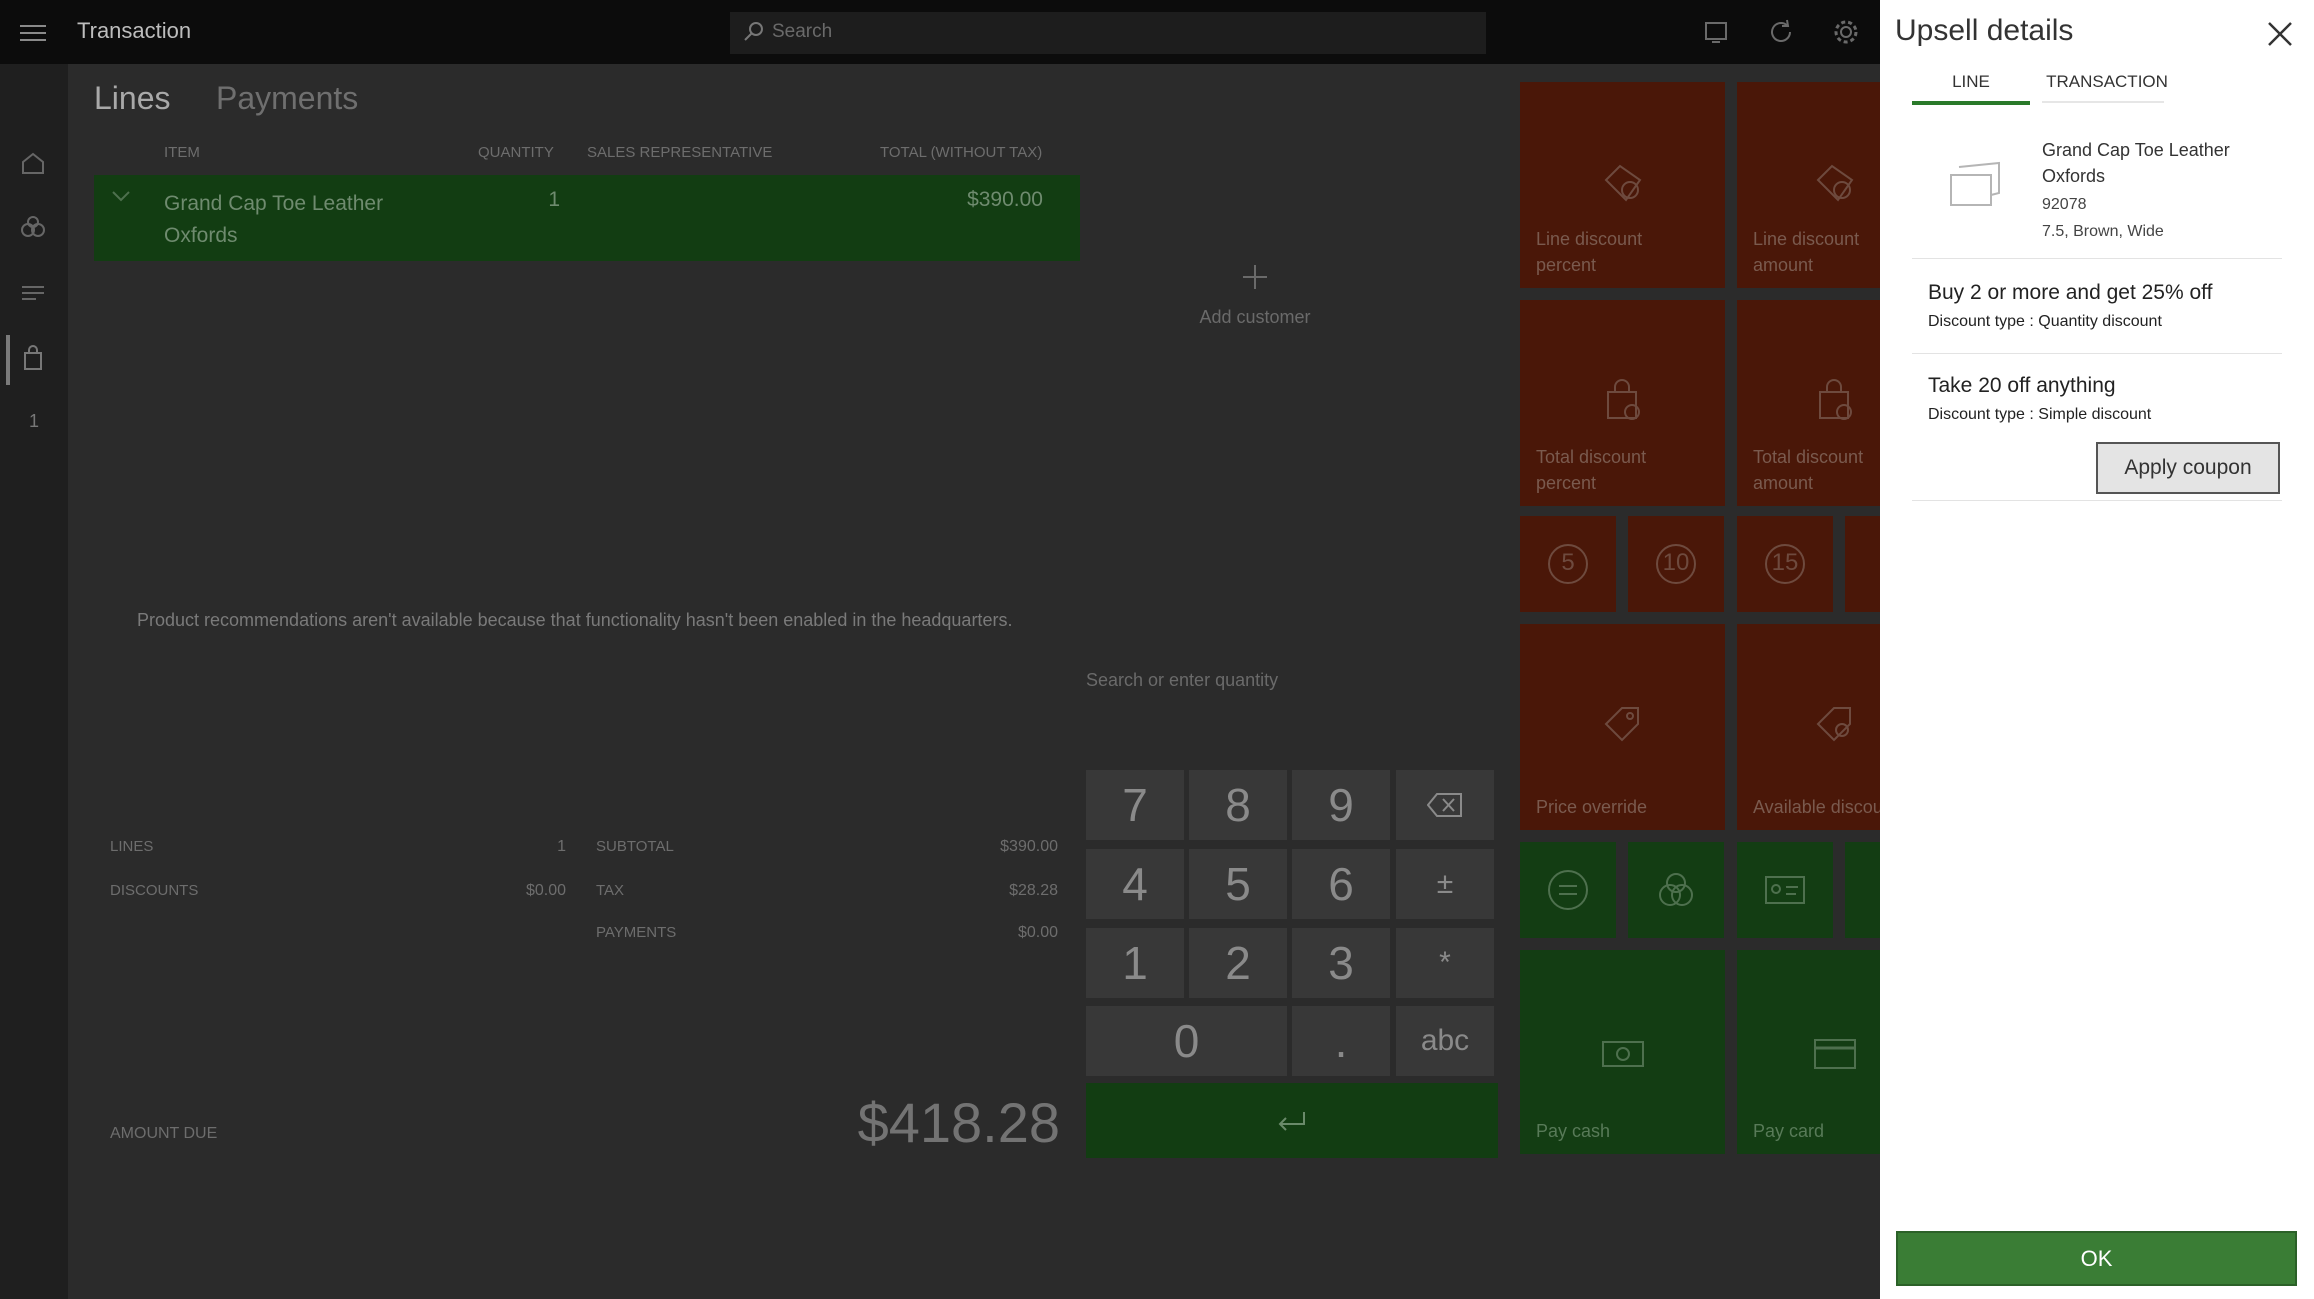 The width and height of the screenshot is (2314, 1299). Describe the element at coordinates (1186, 1041) in the screenshot. I see `numpad-key-0: 0` at that location.